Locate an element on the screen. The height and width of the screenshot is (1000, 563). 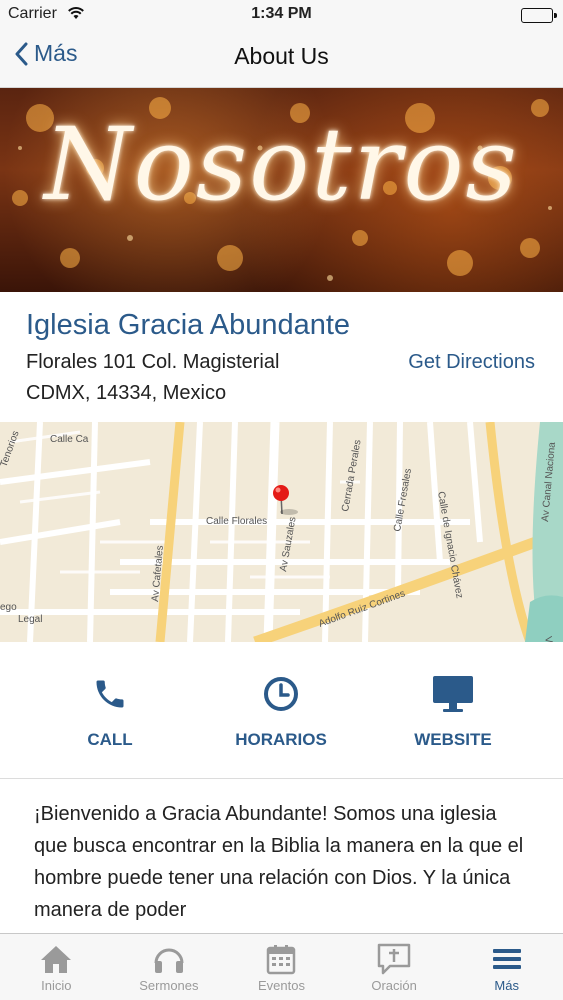
horarios-button: HORARIOS is located at coordinates (281, 712).